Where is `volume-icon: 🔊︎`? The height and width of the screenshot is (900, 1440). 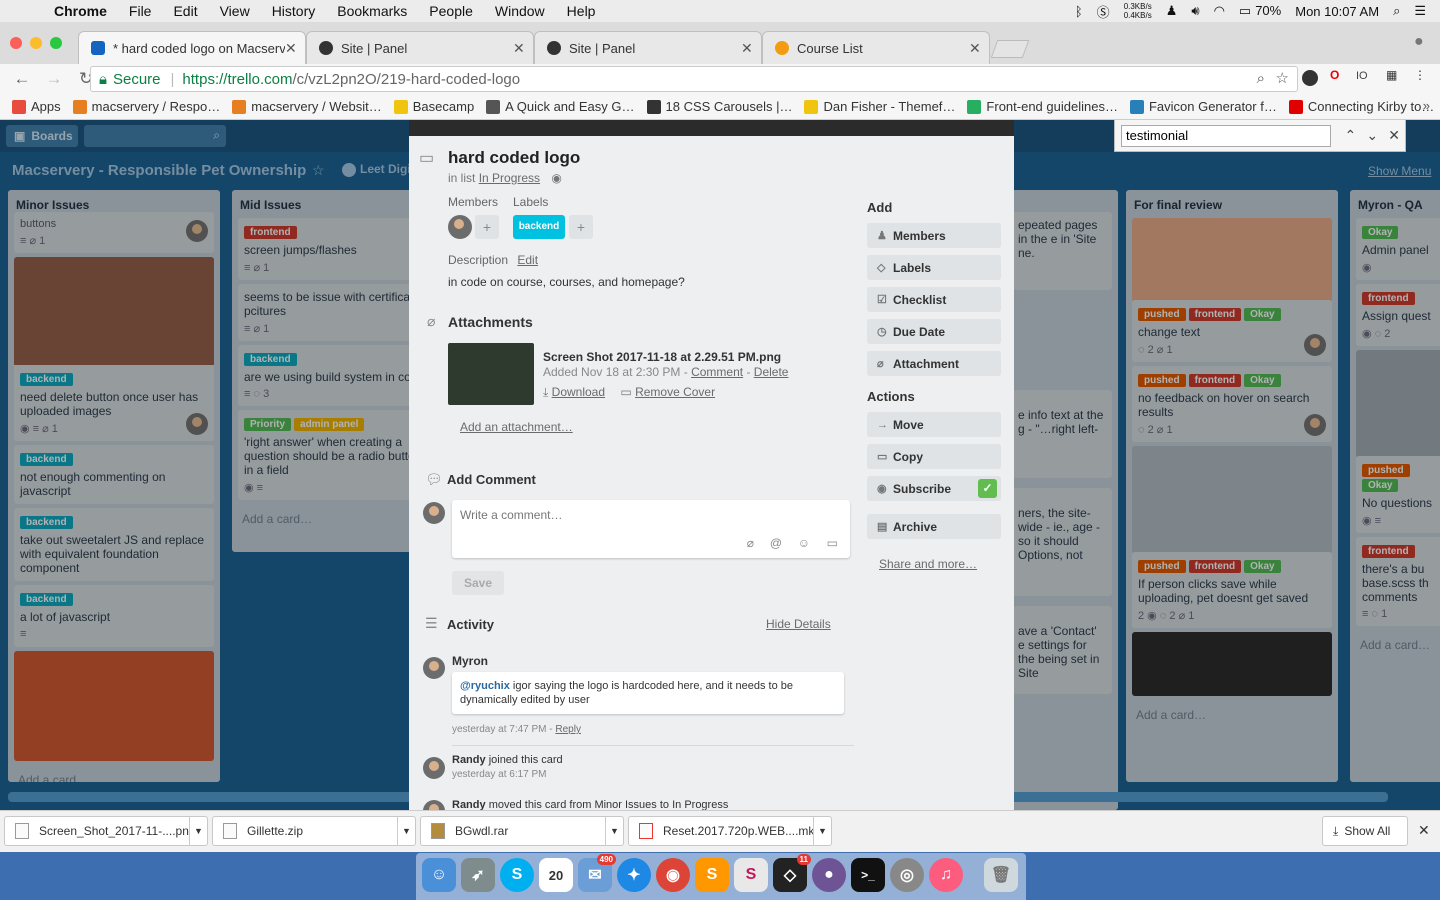
volume-icon: 🔊︎ is located at coordinates (1195, 11).